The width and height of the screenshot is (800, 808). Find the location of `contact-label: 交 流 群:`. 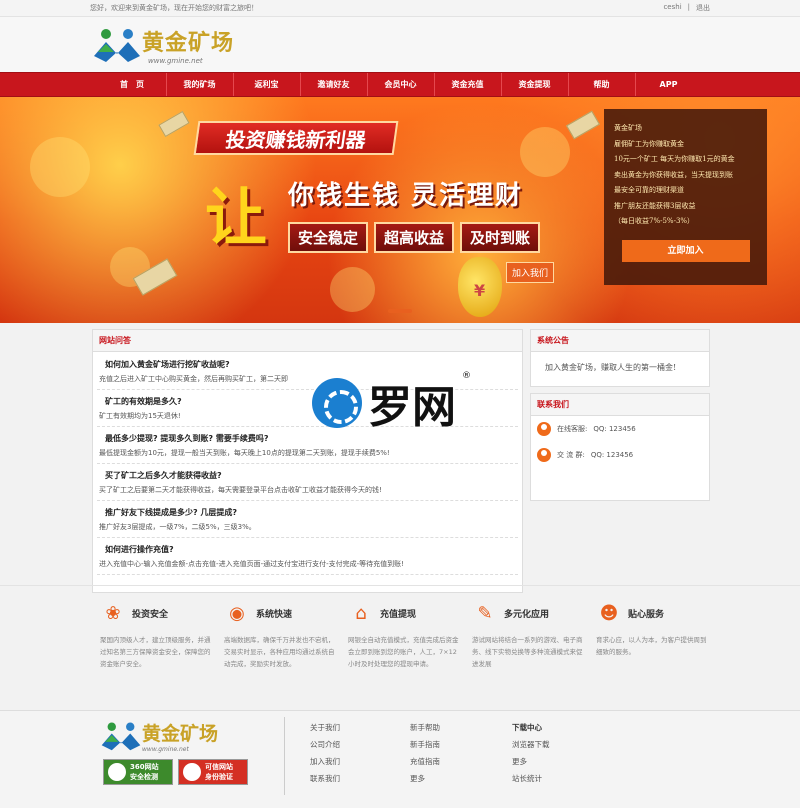

contact-label: 交 流 群: is located at coordinates (571, 455).